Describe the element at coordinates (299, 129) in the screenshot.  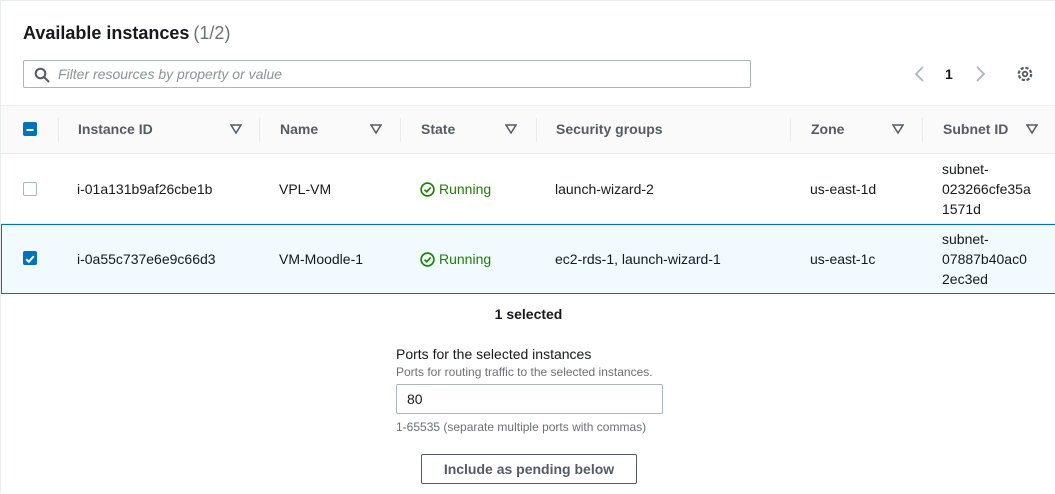
I see `column-label: Name` at that location.